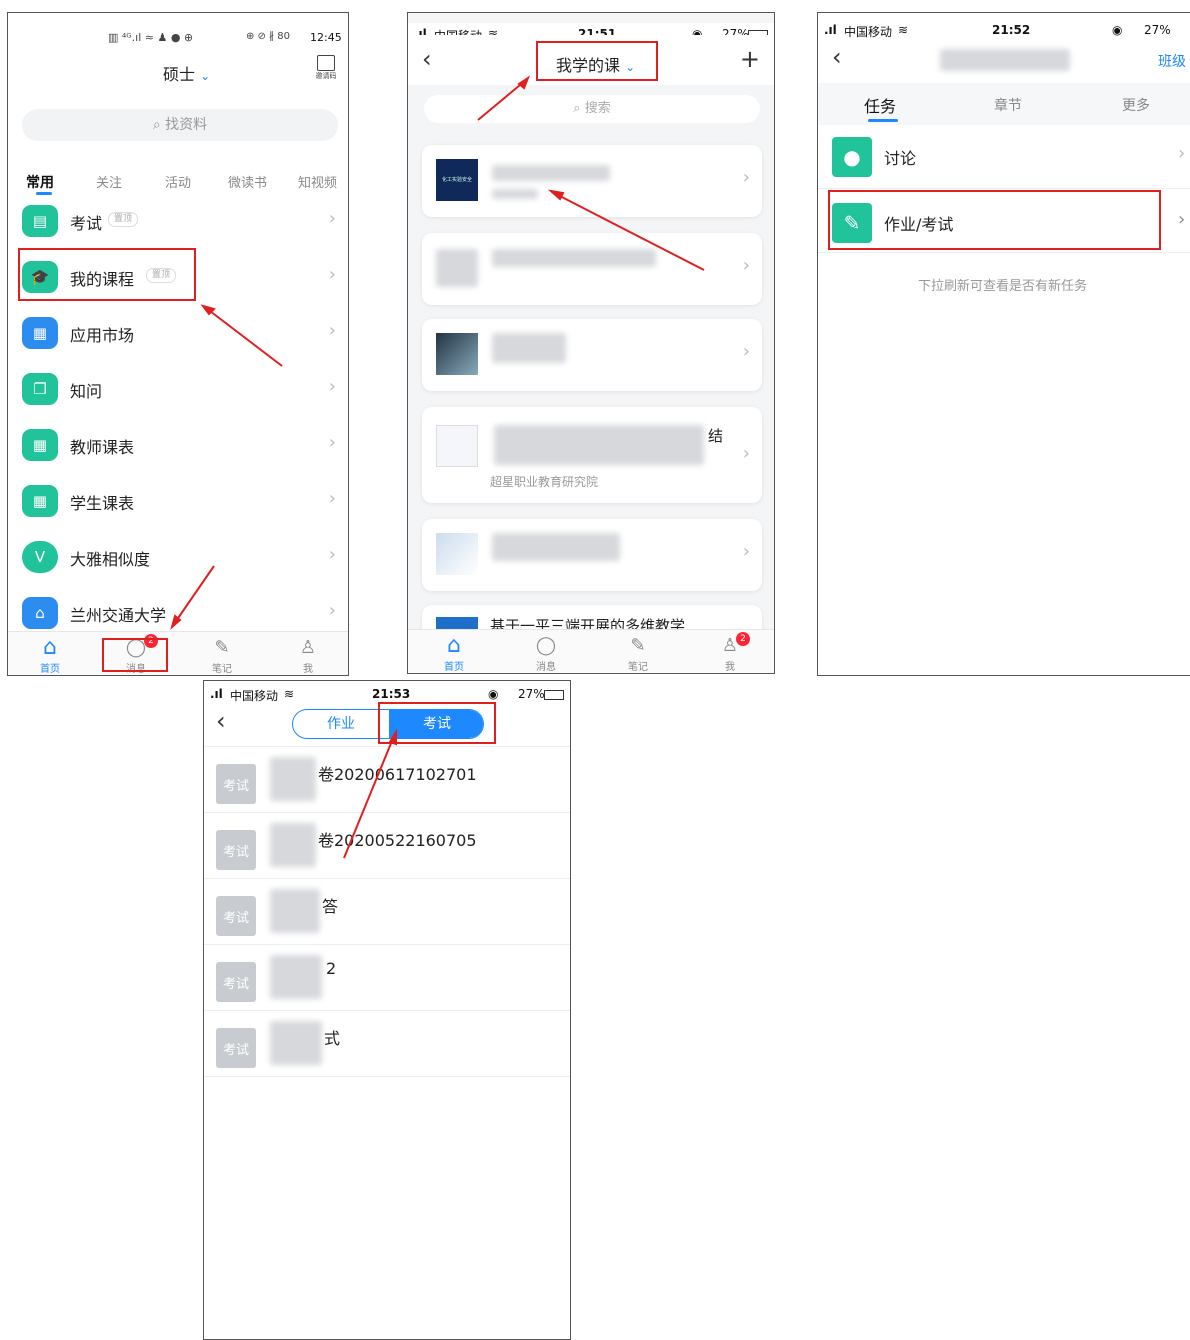  I want to click on exam-title: 答, so click(330, 906).